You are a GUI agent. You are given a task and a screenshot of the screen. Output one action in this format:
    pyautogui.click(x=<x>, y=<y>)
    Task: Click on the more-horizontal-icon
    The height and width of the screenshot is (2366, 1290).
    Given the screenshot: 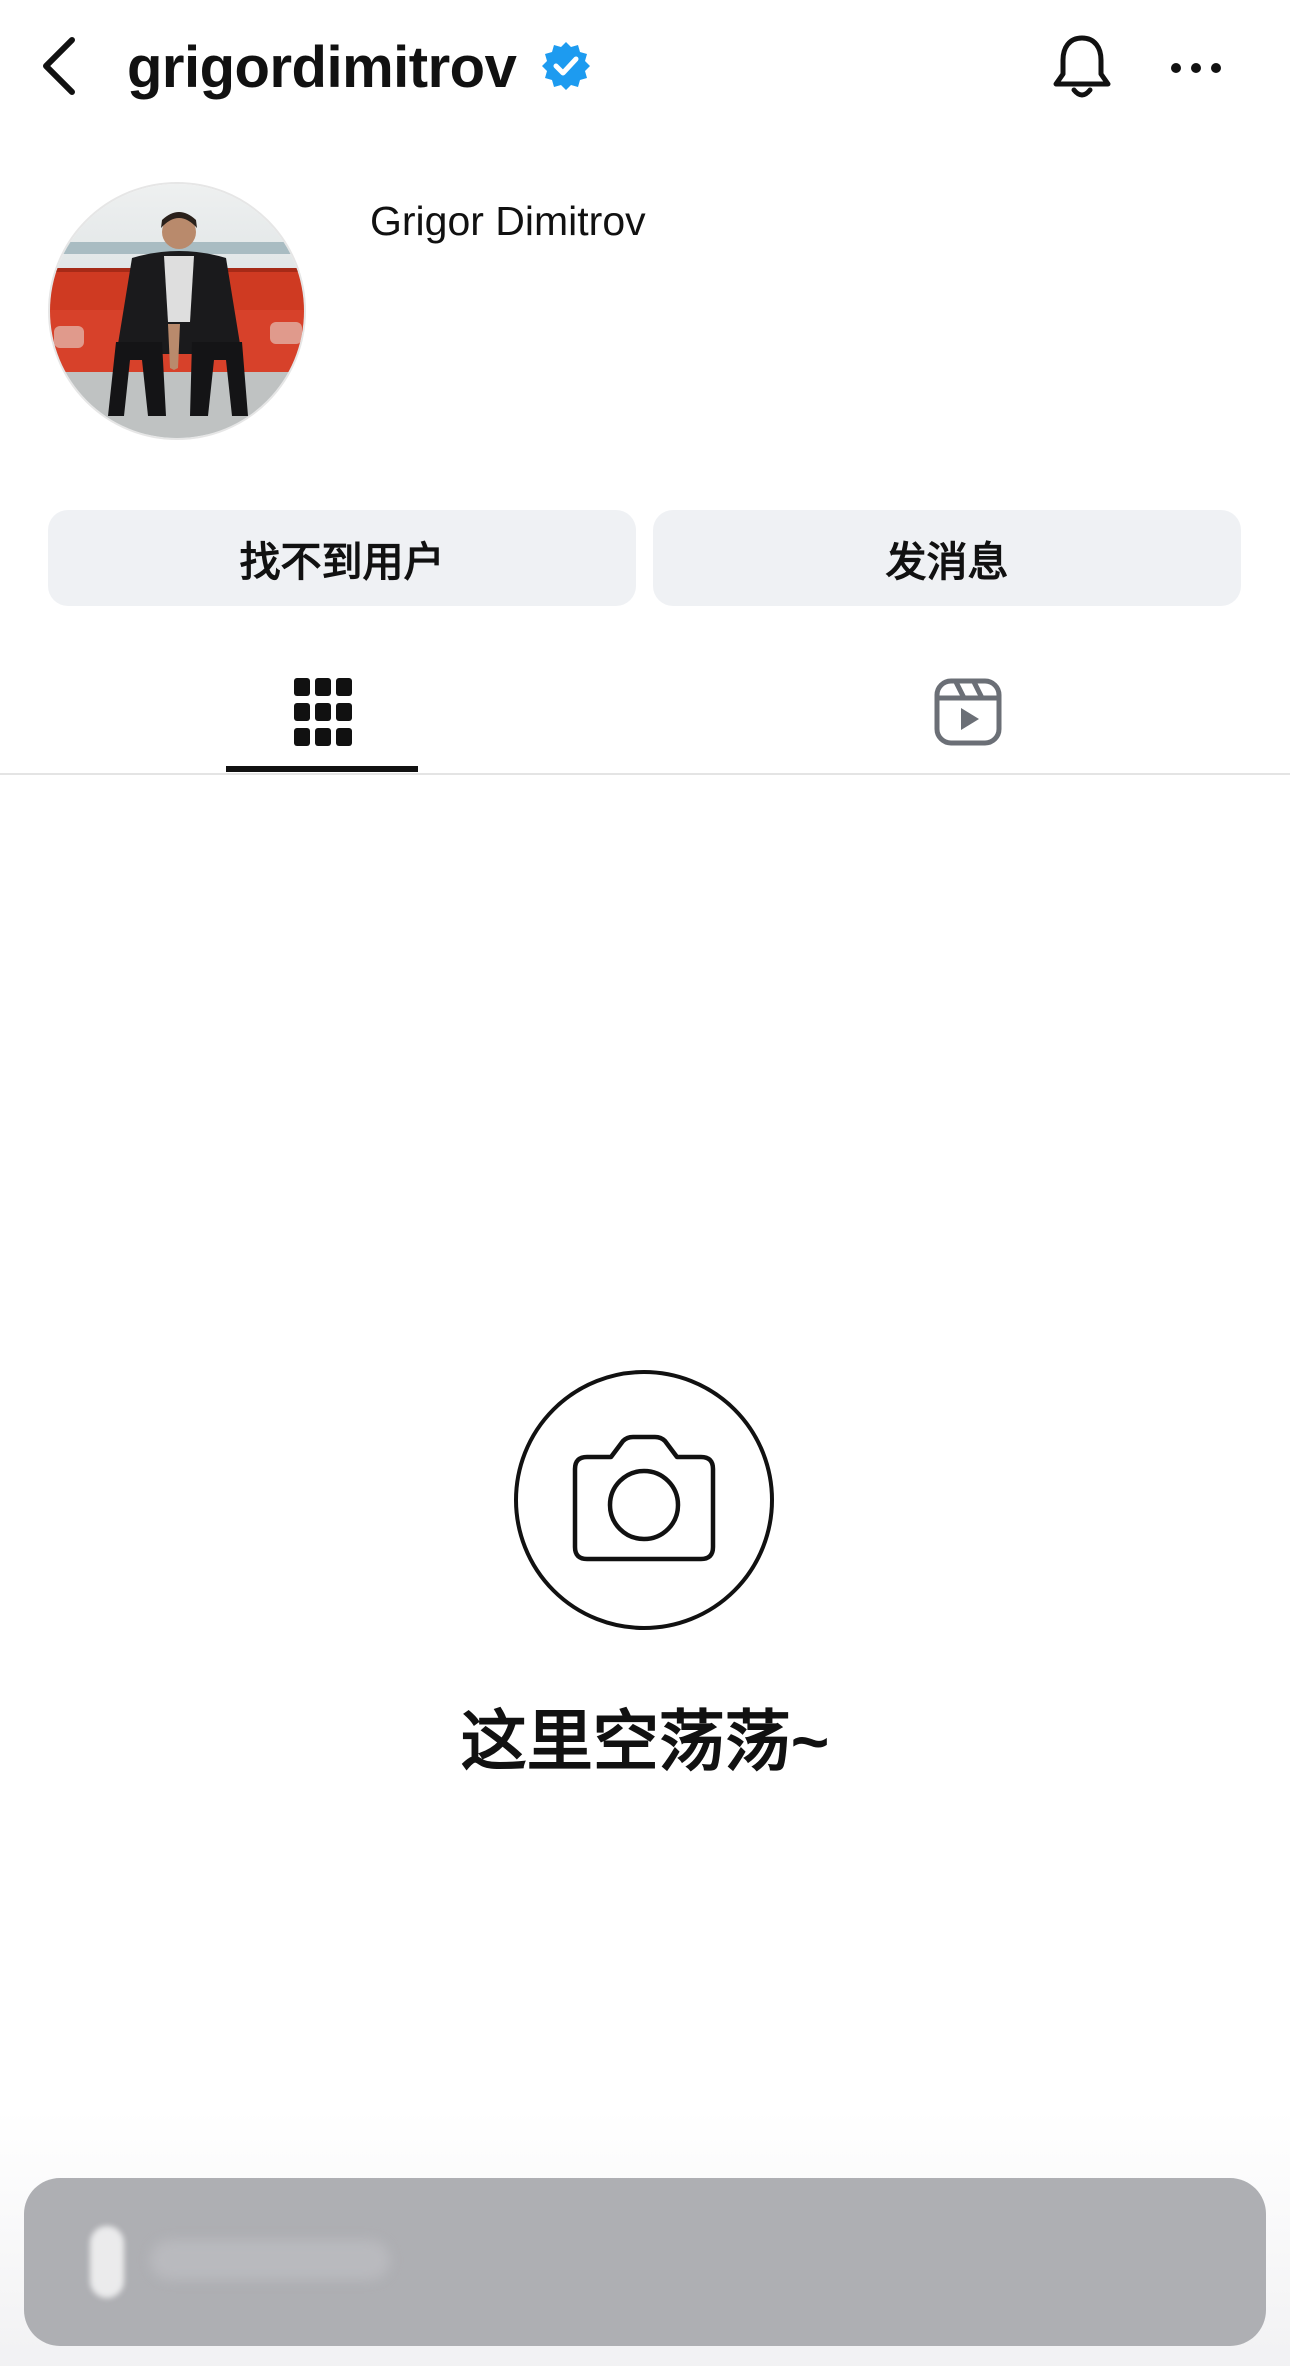 What is the action you would take?
    pyautogui.click(x=1196, y=68)
    